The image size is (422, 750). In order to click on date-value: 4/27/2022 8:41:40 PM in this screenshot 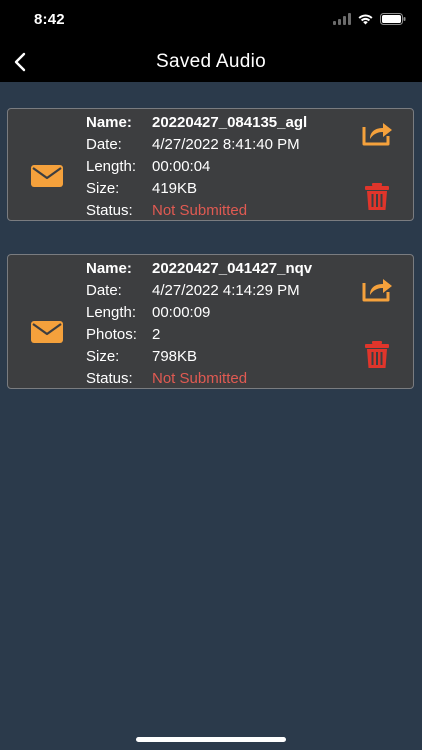, I will do `click(226, 144)`.